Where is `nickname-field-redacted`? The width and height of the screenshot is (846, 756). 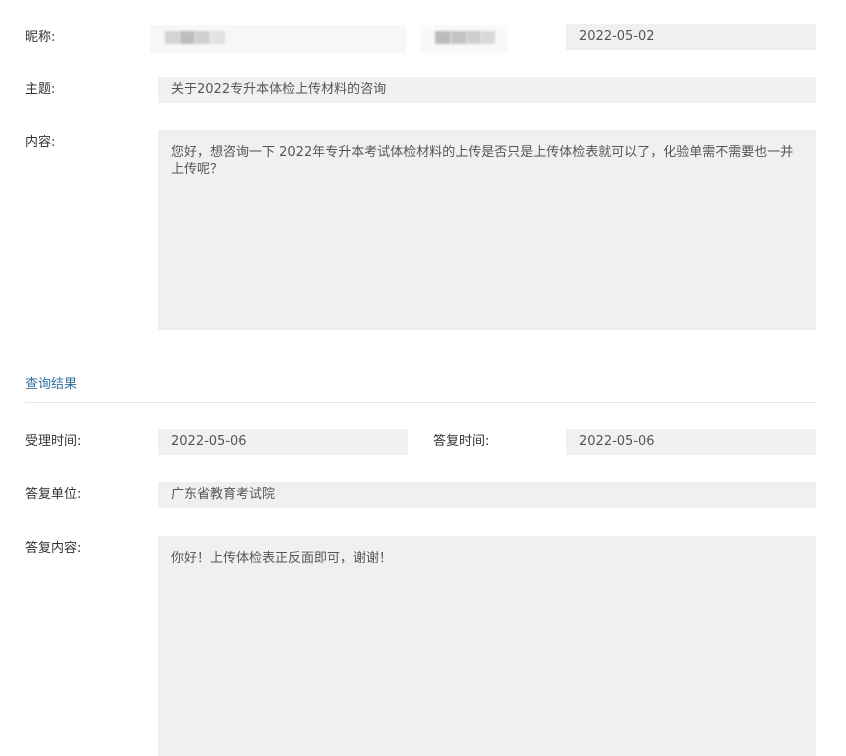 nickname-field-redacted is located at coordinates (278, 39).